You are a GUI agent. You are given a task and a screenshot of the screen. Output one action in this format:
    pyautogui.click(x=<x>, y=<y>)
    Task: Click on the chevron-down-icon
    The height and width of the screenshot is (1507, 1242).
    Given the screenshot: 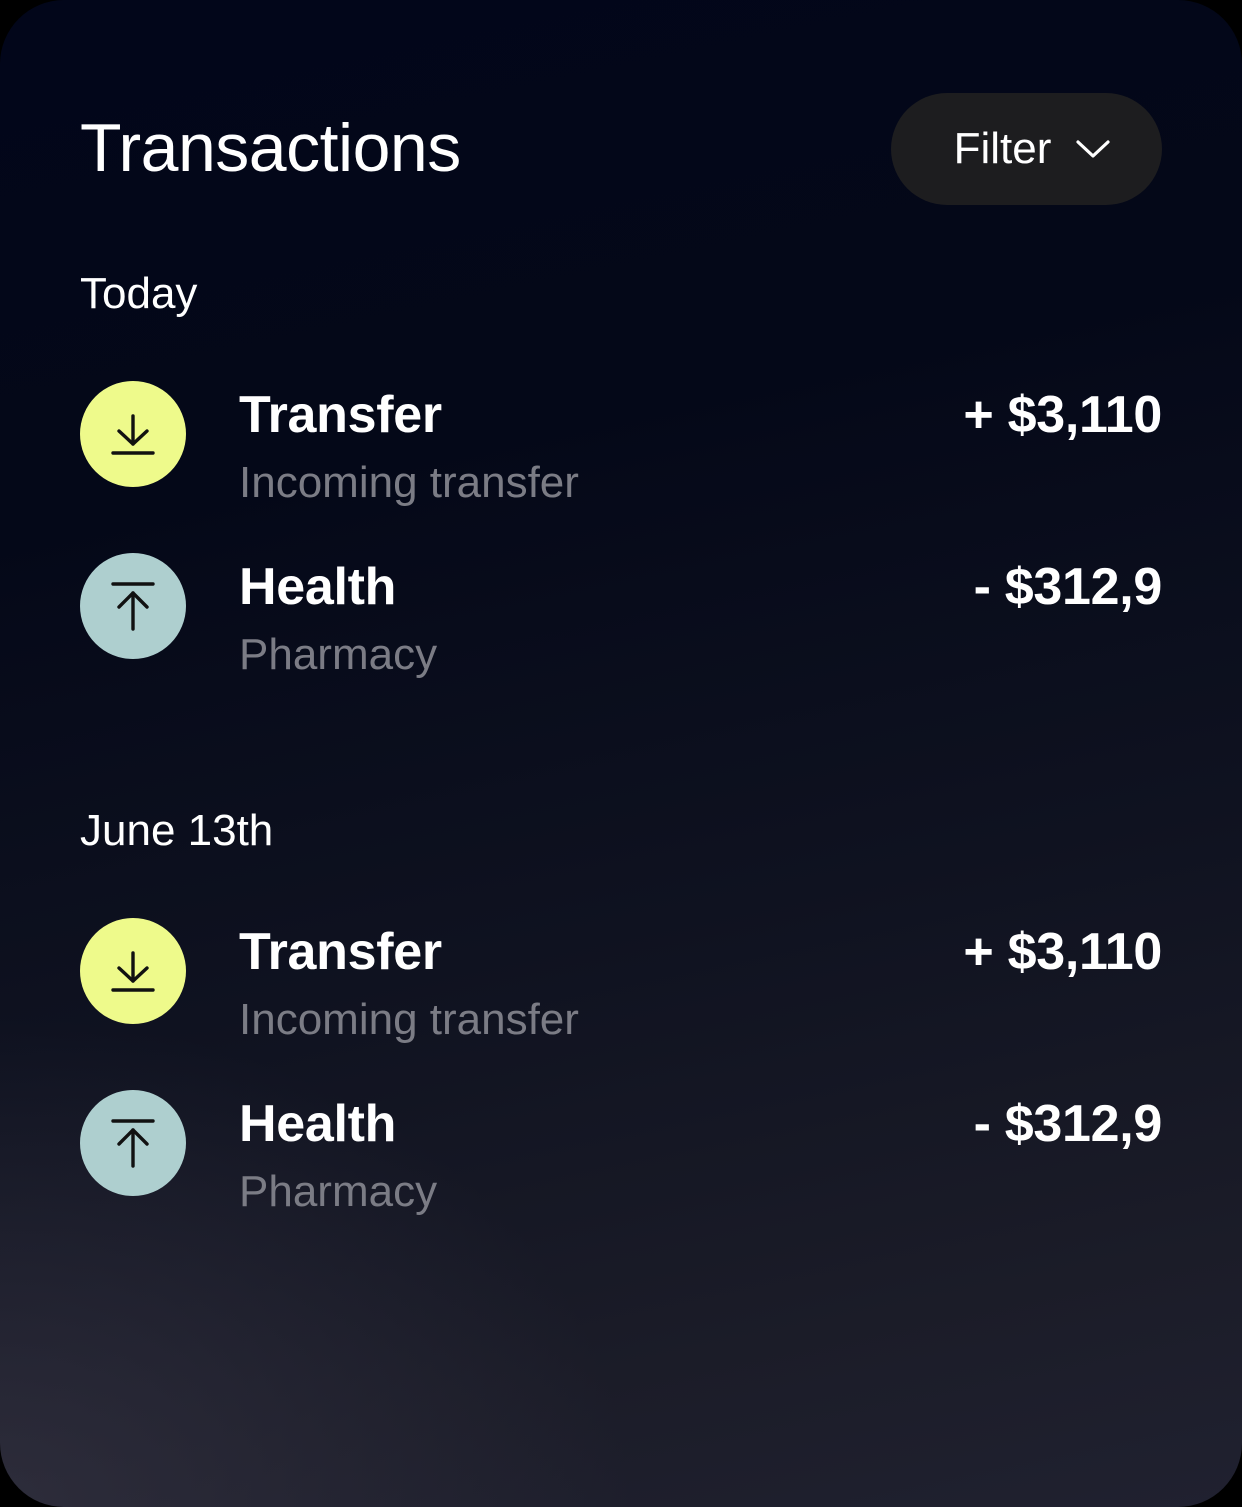 What is the action you would take?
    pyautogui.click(x=1093, y=149)
    